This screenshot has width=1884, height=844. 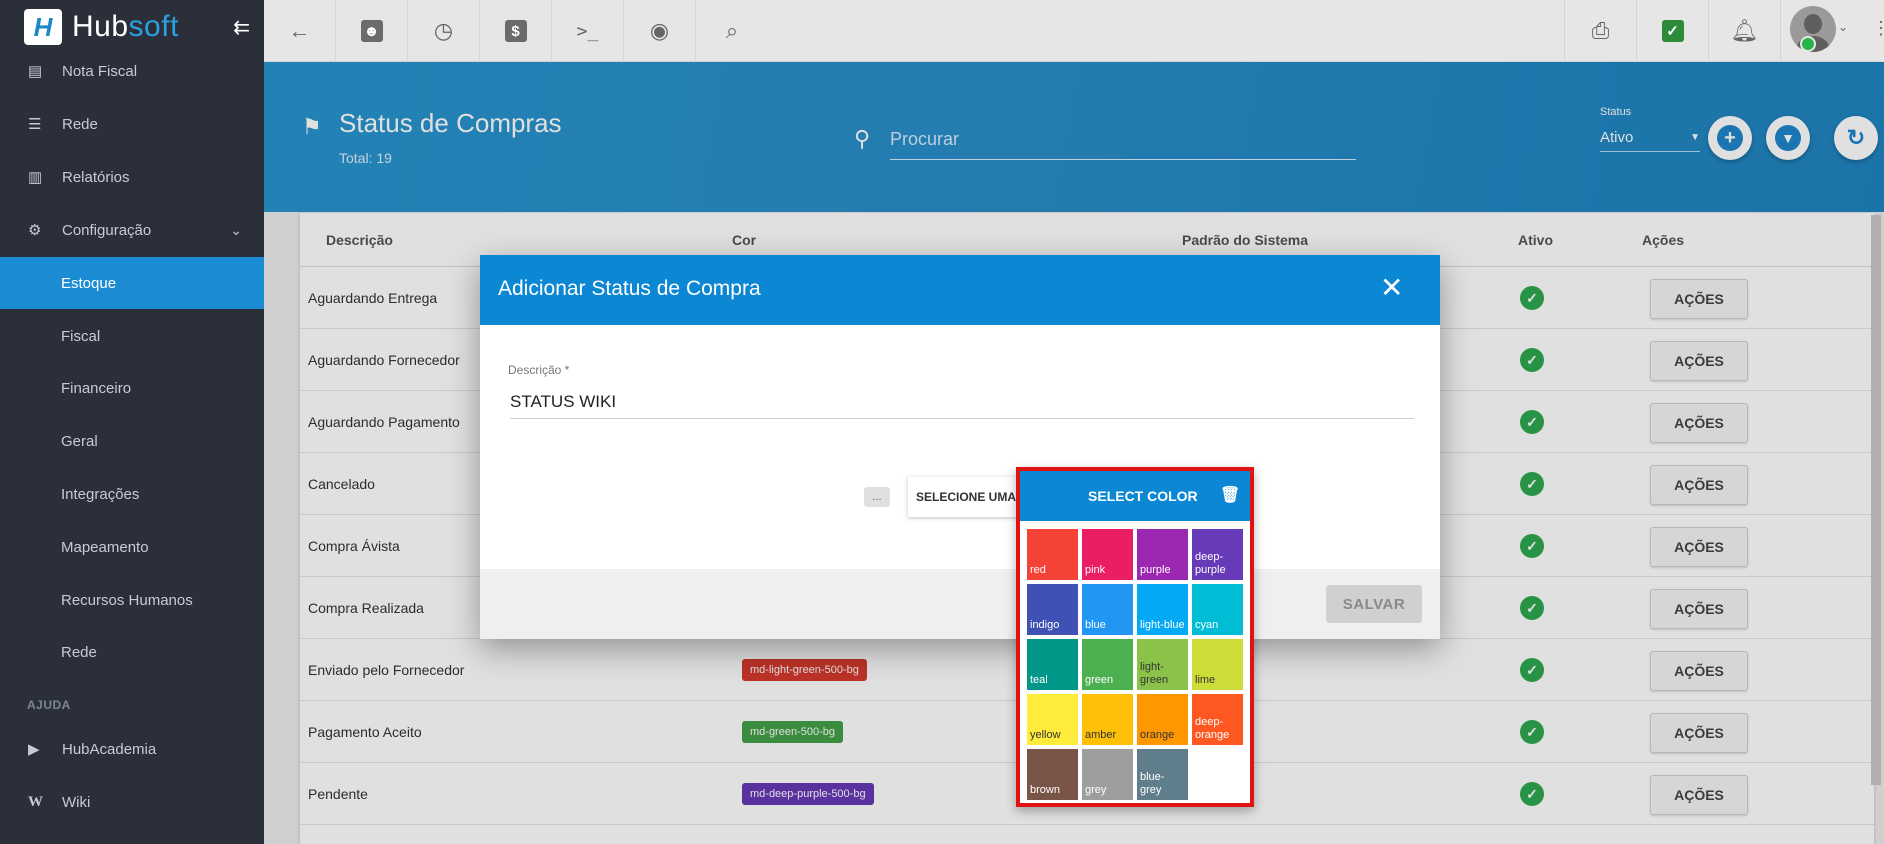 I want to click on sidebar-item-label: Configuração, so click(x=107, y=230).